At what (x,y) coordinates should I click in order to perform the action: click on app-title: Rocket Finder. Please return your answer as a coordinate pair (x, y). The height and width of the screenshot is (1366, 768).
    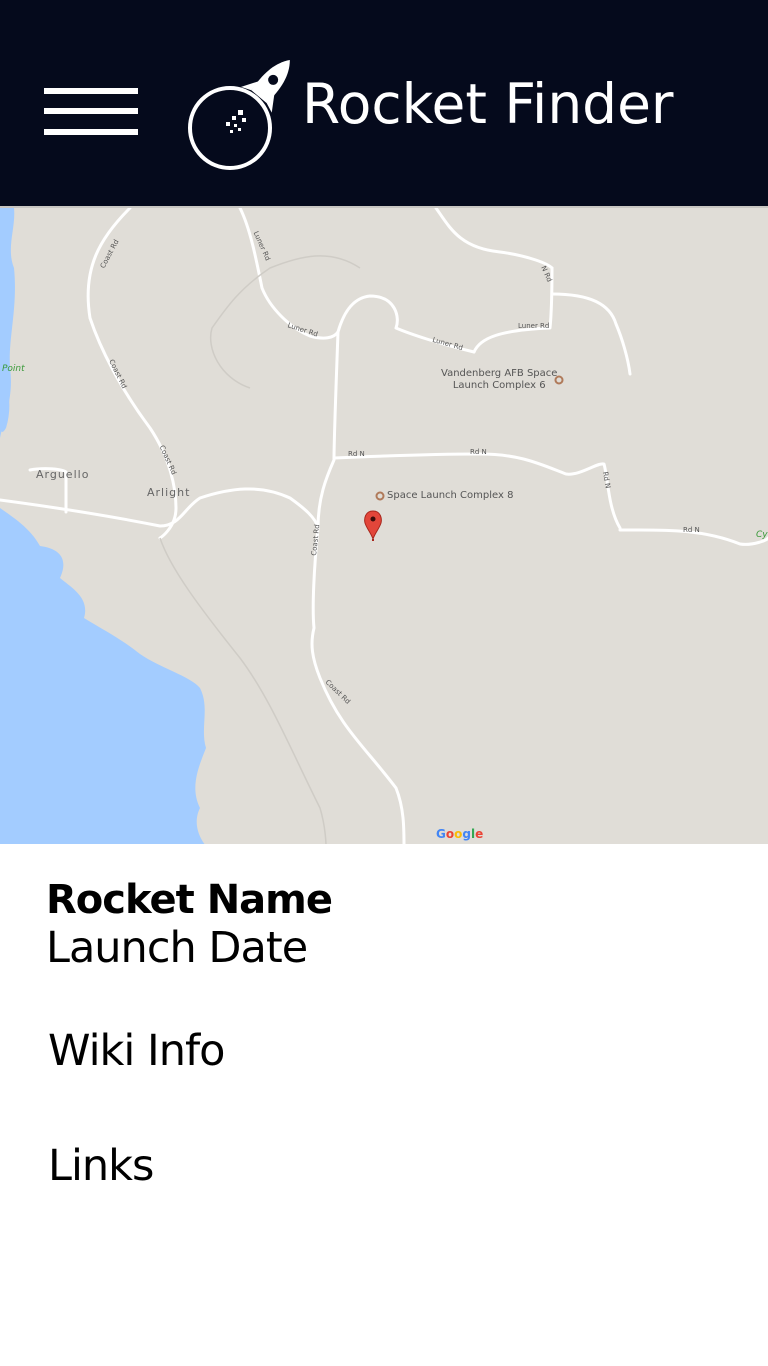
    Looking at the image, I should click on (488, 104).